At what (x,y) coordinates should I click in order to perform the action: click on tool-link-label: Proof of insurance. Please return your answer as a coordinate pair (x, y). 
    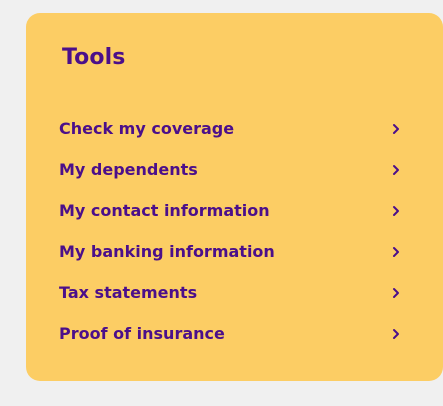
    Looking at the image, I should click on (142, 333).